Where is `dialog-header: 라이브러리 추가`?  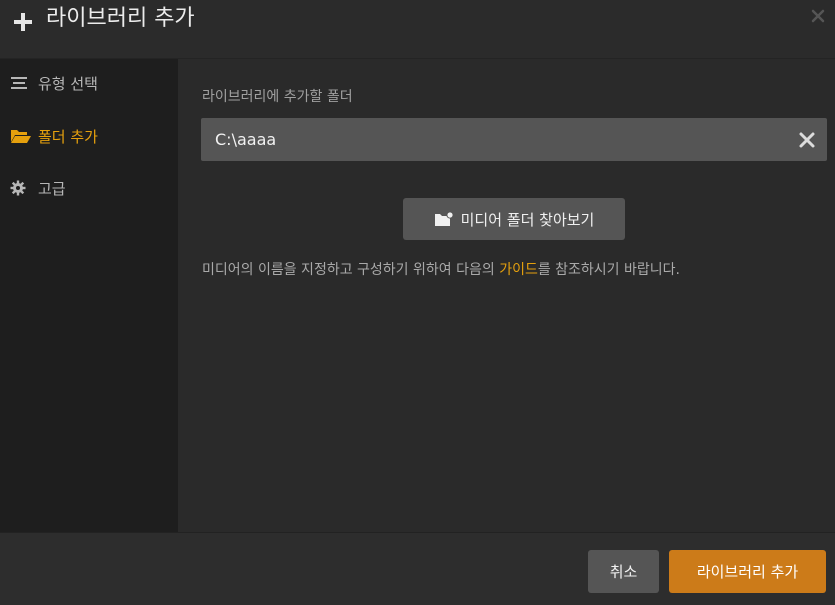
dialog-header: 라이브러리 추가 is located at coordinates (417, 29).